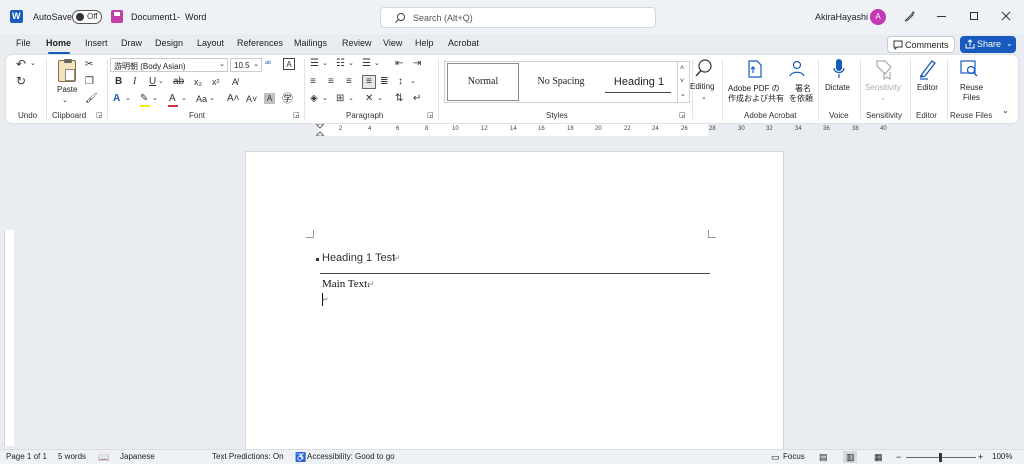 The height and width of the screenshot is (464, 1024). What do you see at coordinates (251, 99) in the screenshot?
I see `shrink-font-icon: A˅` at bounding box center [251, 99].